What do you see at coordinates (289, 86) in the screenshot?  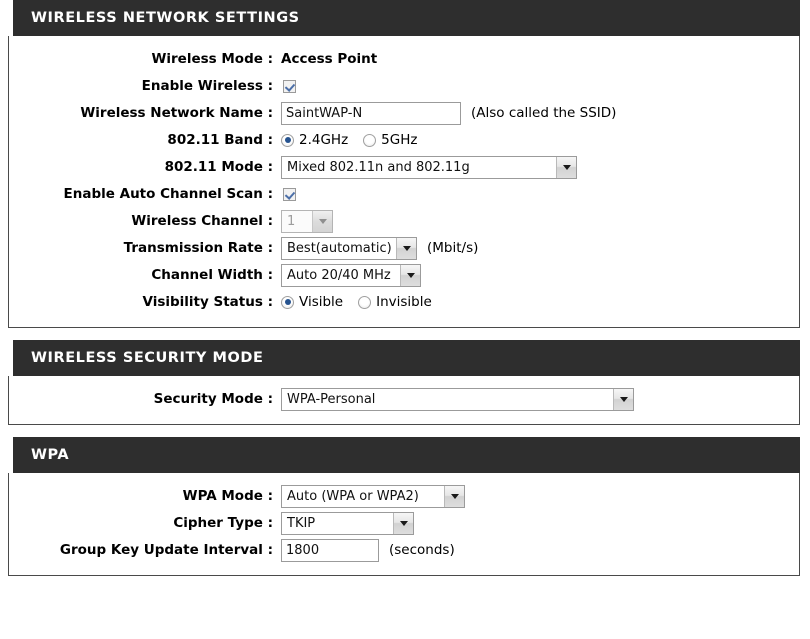 I see `checkbox-enable-wireless` at bounding box center [289, 86].